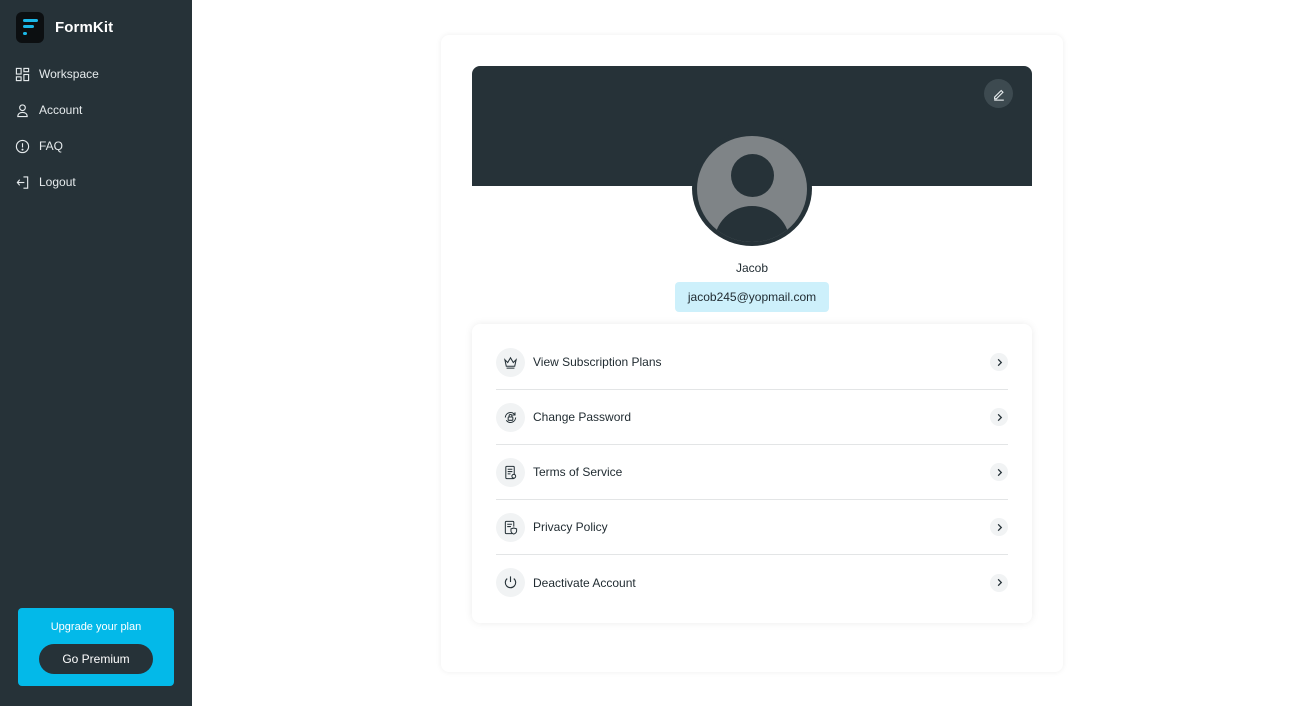 The image size is (1312, 706). Describe the element at coordinates (597, 362) in the screenshot. I see `menu-item-label: View Subscription Plans` at that location.